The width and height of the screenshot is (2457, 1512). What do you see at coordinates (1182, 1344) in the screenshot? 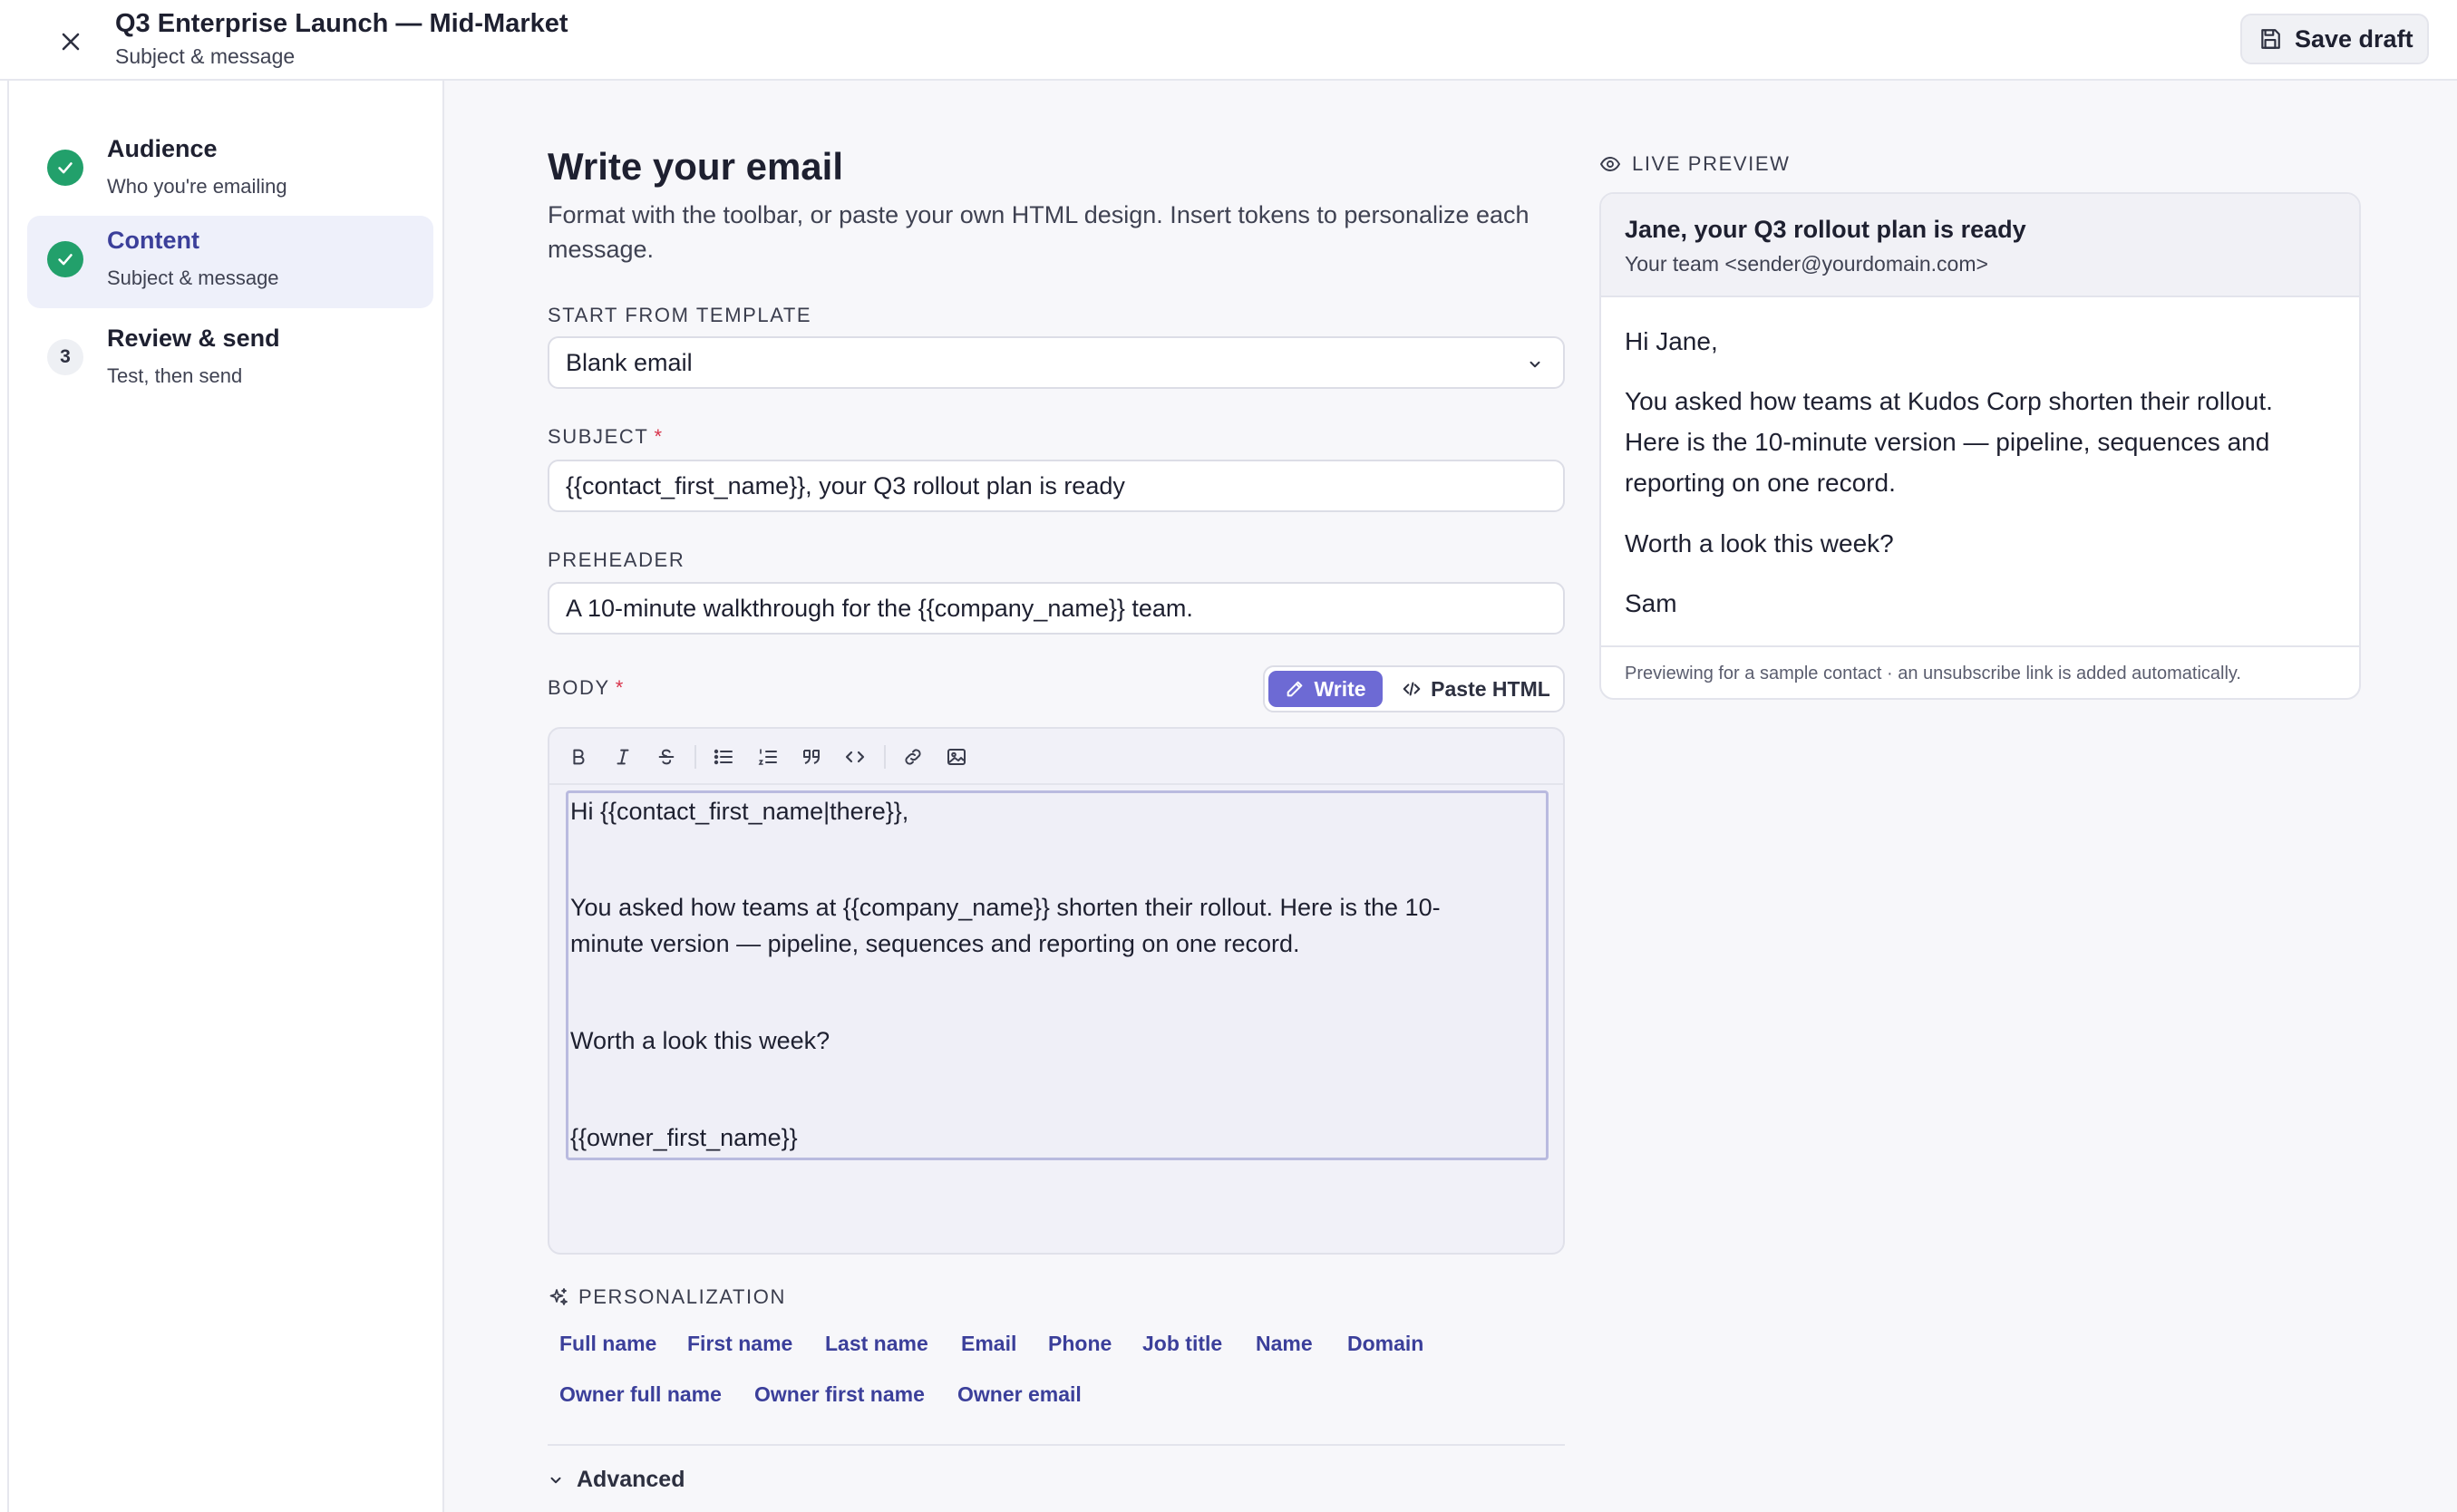
I see `token-job-title: Job title` at bounding box center [1182, 1344].